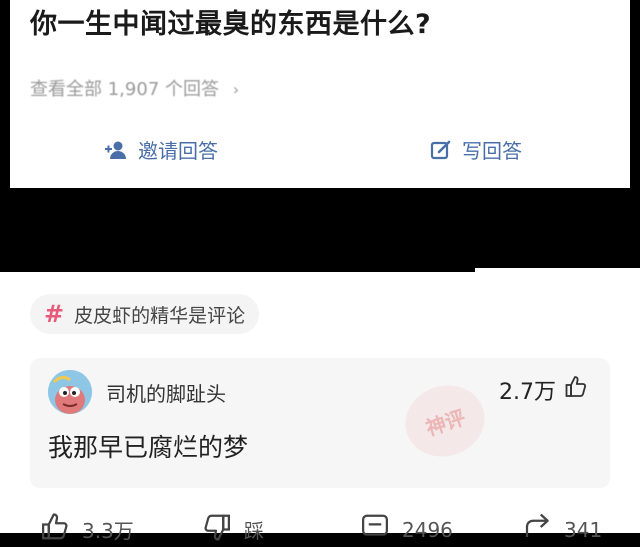 The height and width of the screenshot is (547, 640). What do you see at coordinates (217, 529) in the screenshot?
I see `thumbs-down-icon` at bounding box center [217, 529].